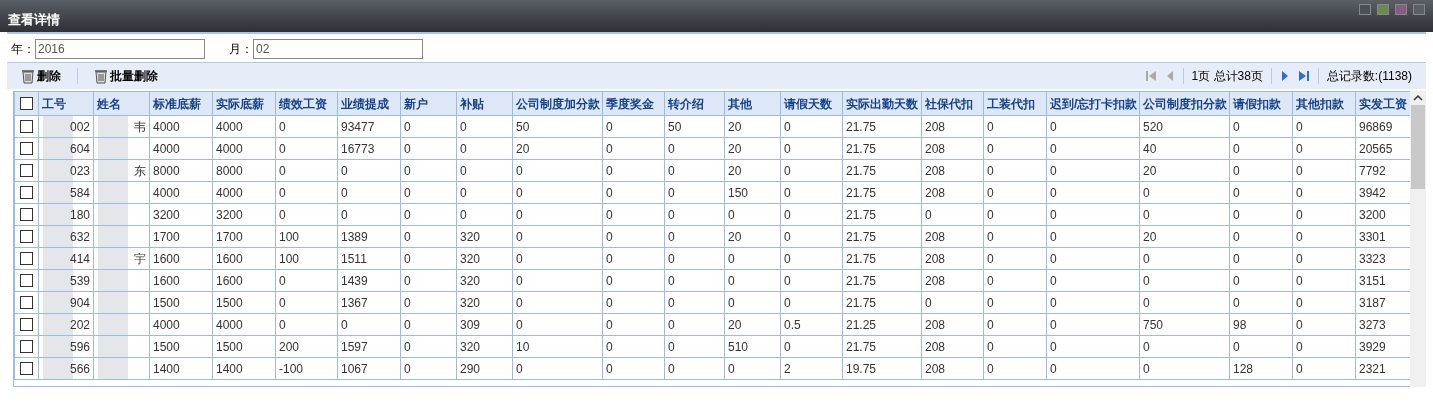  What do you see at coordinates (126, 76) in the screenshot?
I see `delete-button: 批量删除` at bounding box center [126, 76].